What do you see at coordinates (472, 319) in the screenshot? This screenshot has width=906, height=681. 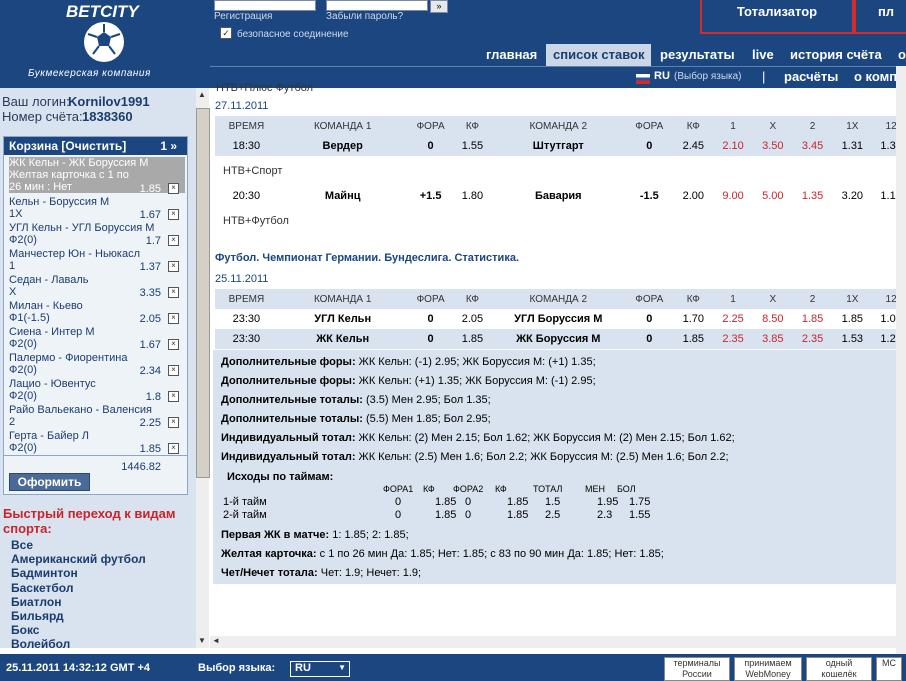 I see `table-cell: 2.05` at bounding box center [472, 319].